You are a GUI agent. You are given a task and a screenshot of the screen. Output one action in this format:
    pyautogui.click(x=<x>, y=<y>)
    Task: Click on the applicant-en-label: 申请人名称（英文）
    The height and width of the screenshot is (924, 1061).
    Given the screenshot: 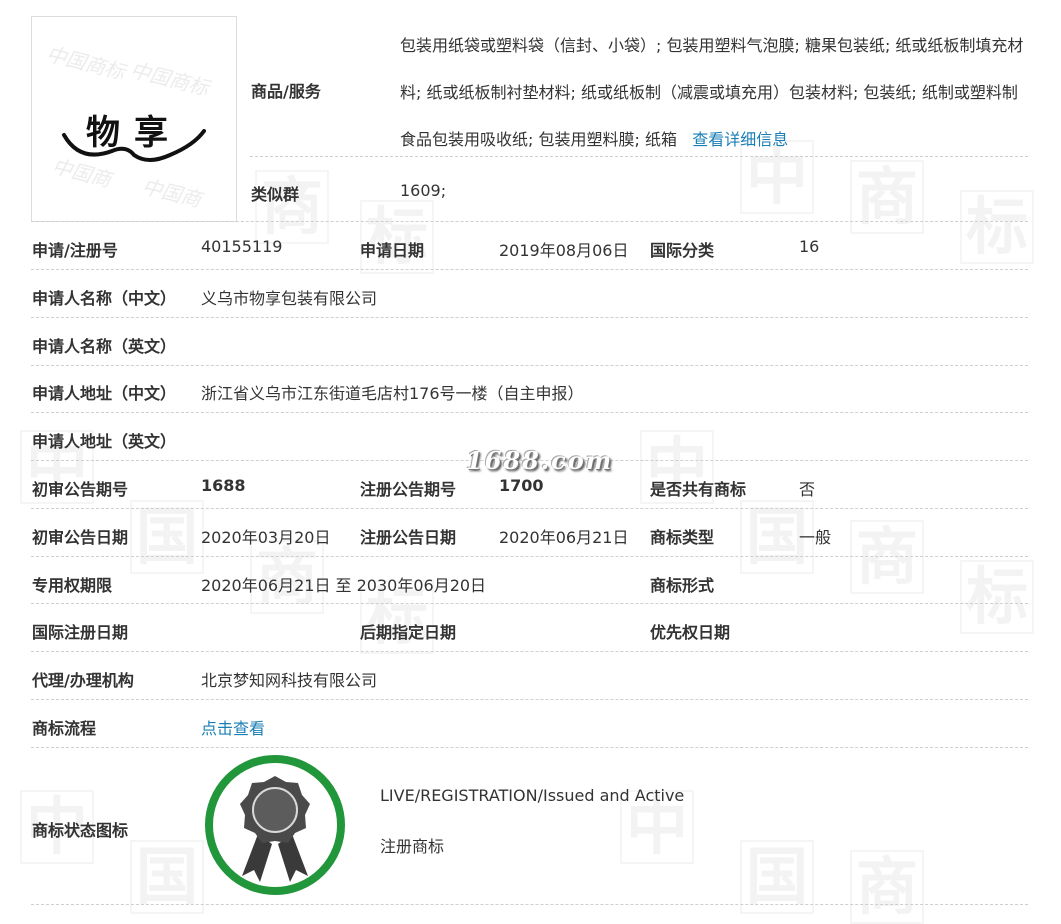 What is the action you would take?
    pyautogui.click(x=104, y=346)
    